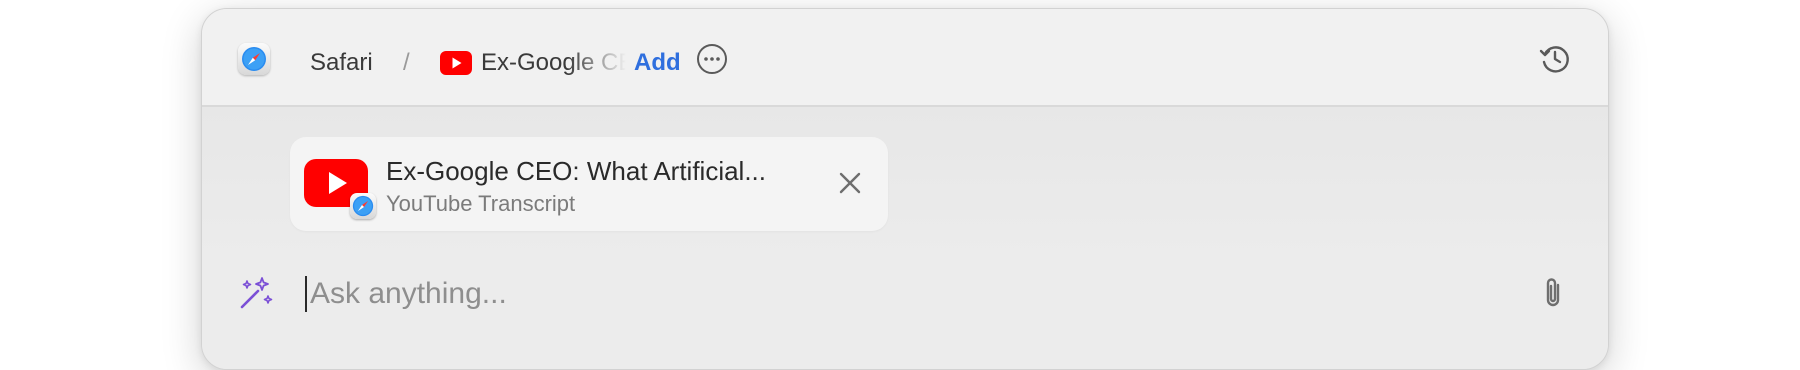  What do you see at coordinates (1555, 59) in the screenshot?
I see `history-clock-icon` at bounding box center [1555, 59].